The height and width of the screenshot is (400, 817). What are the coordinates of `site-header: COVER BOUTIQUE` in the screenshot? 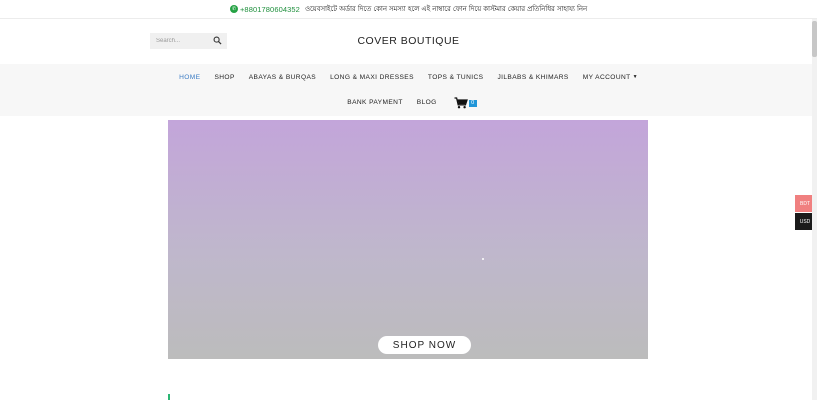 It's located at (408, 41).